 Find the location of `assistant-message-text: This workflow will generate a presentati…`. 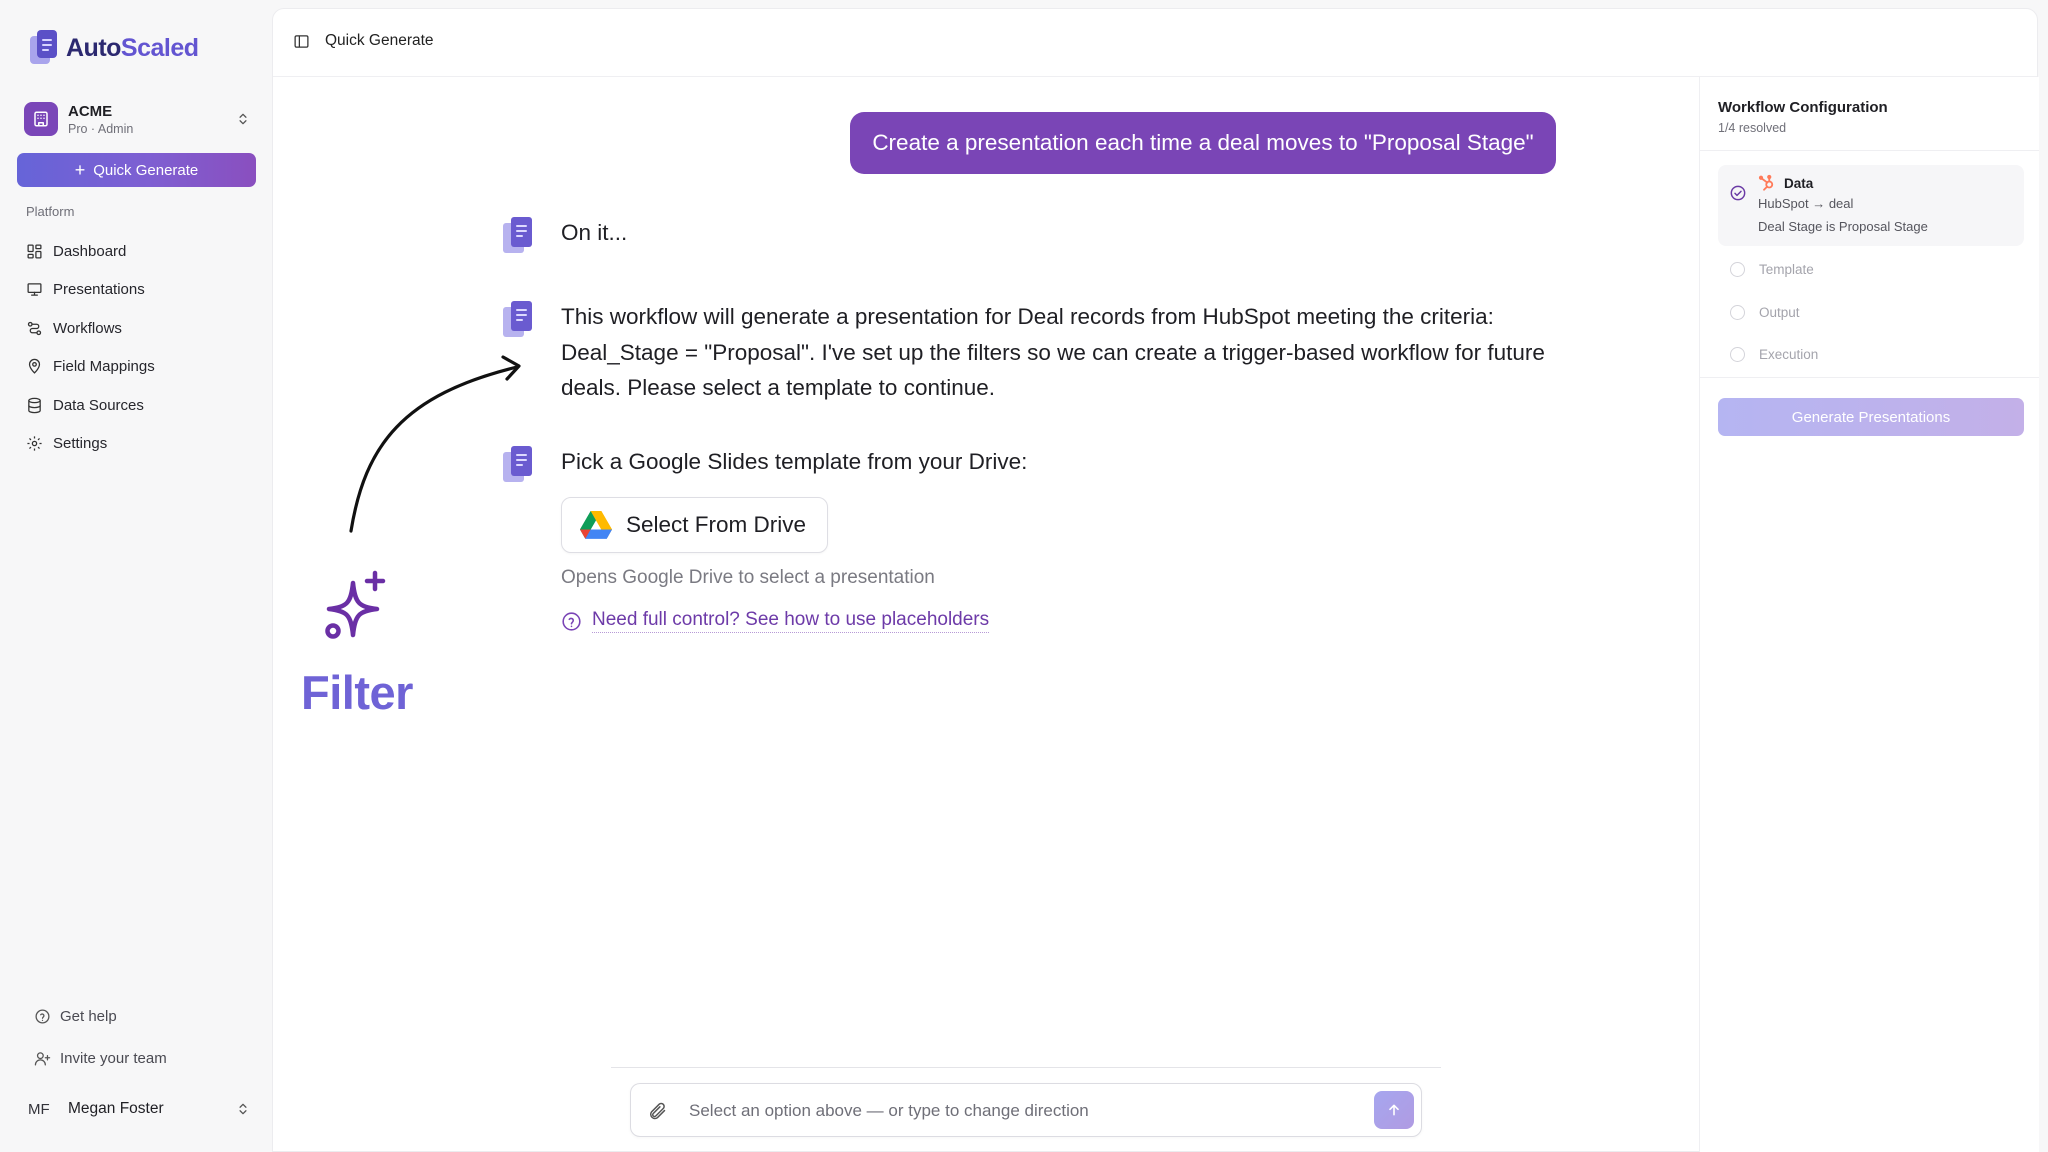

assistant-message-text: This workflow will generate a presentati… is located at coordinates (1053, 352).